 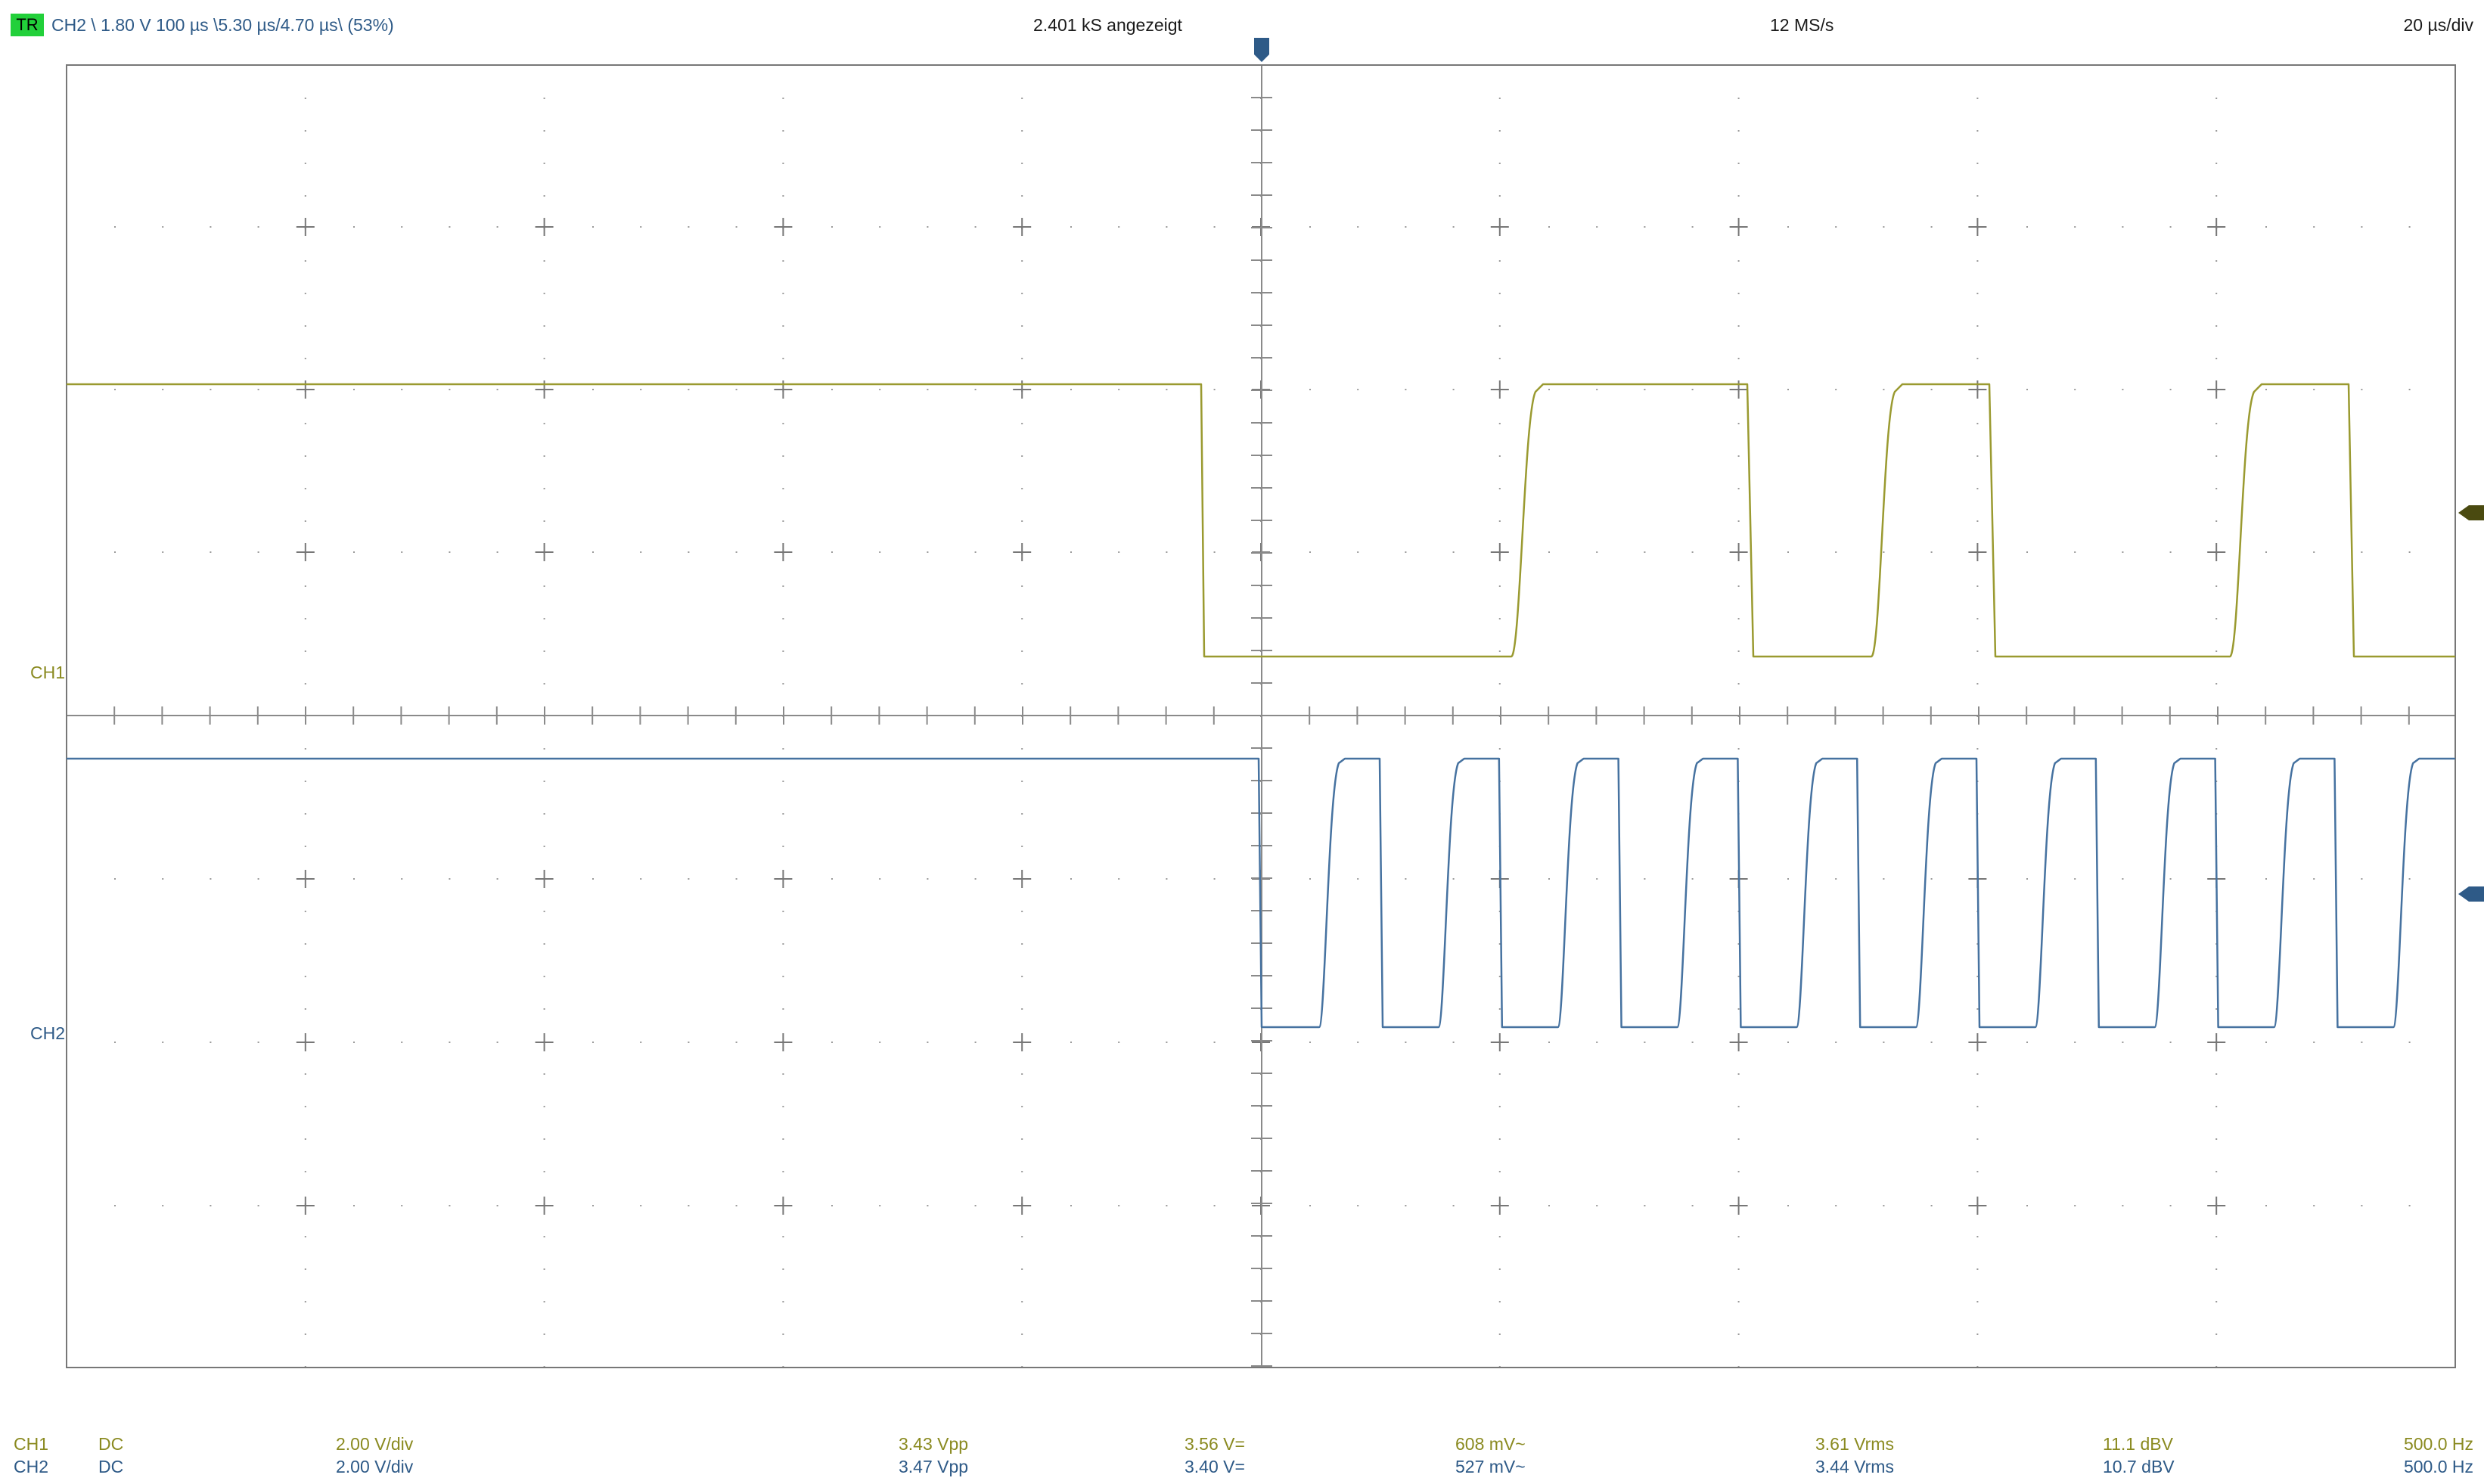 I want to click on ch1-label: CH1, so click(x=48, y=672).